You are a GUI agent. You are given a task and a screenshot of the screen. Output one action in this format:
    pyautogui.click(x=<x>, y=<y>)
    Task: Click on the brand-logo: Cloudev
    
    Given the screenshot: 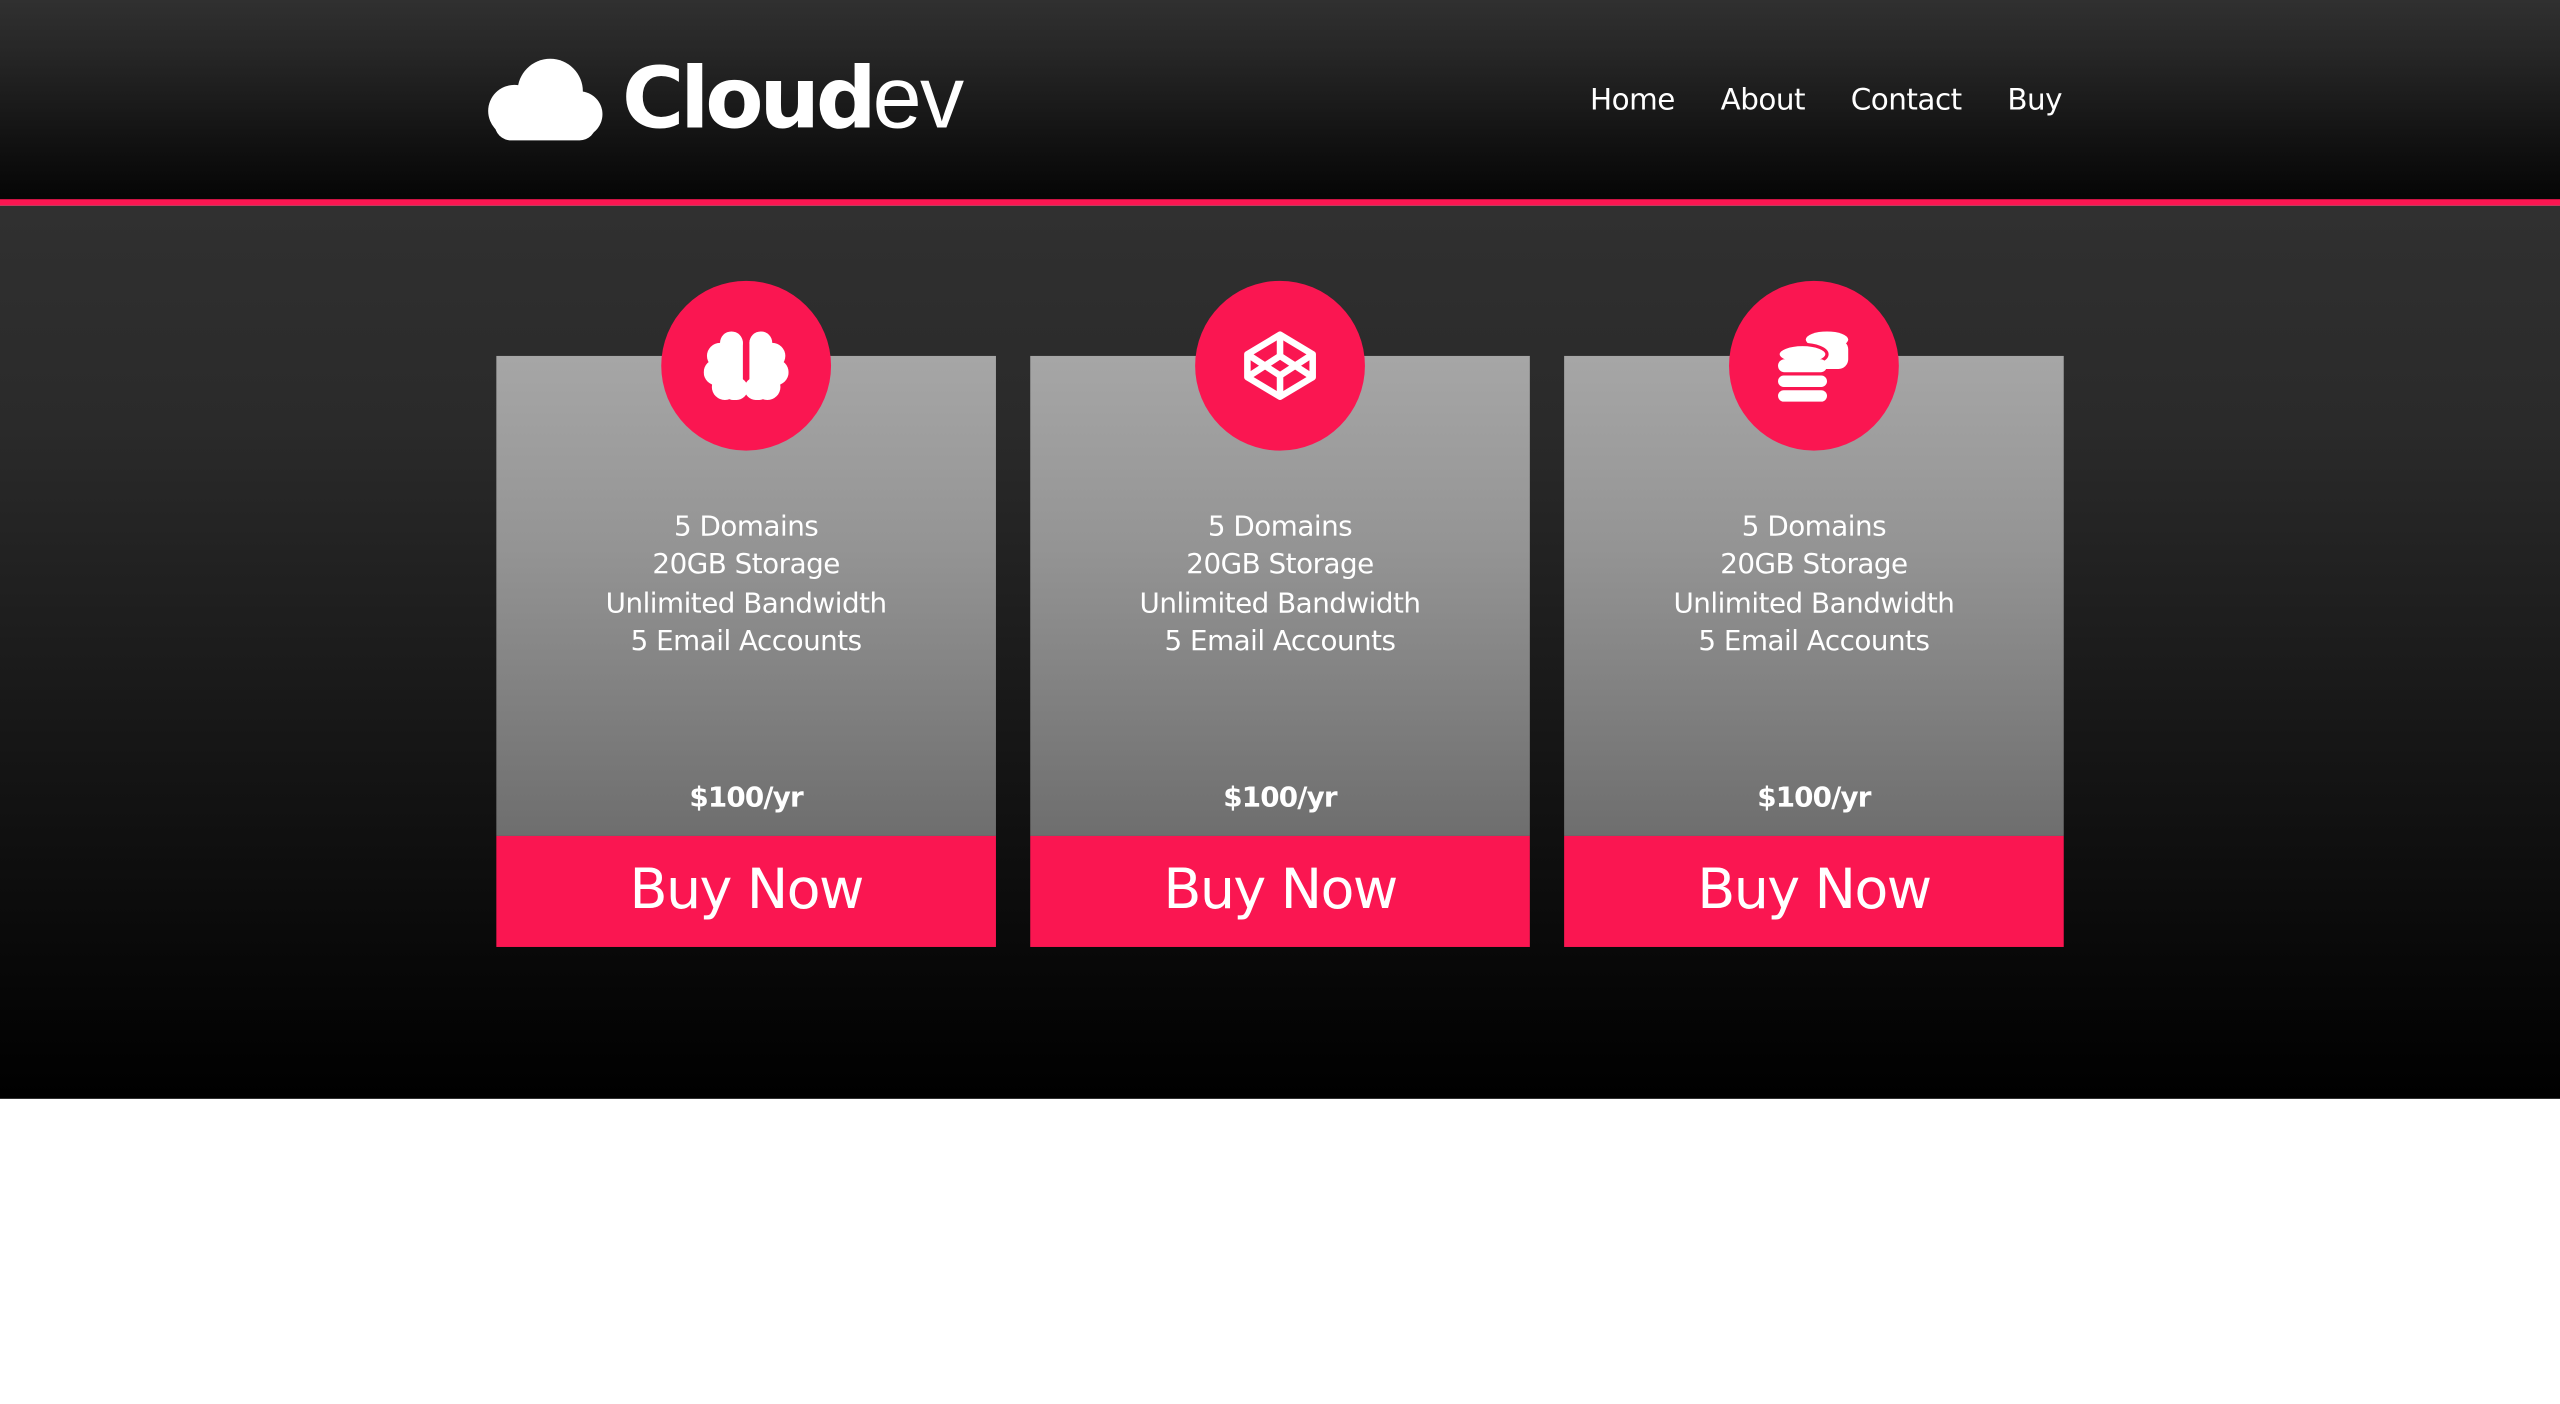 What is the action you would take?
    pyautogui.click(x=721, y=98)
    